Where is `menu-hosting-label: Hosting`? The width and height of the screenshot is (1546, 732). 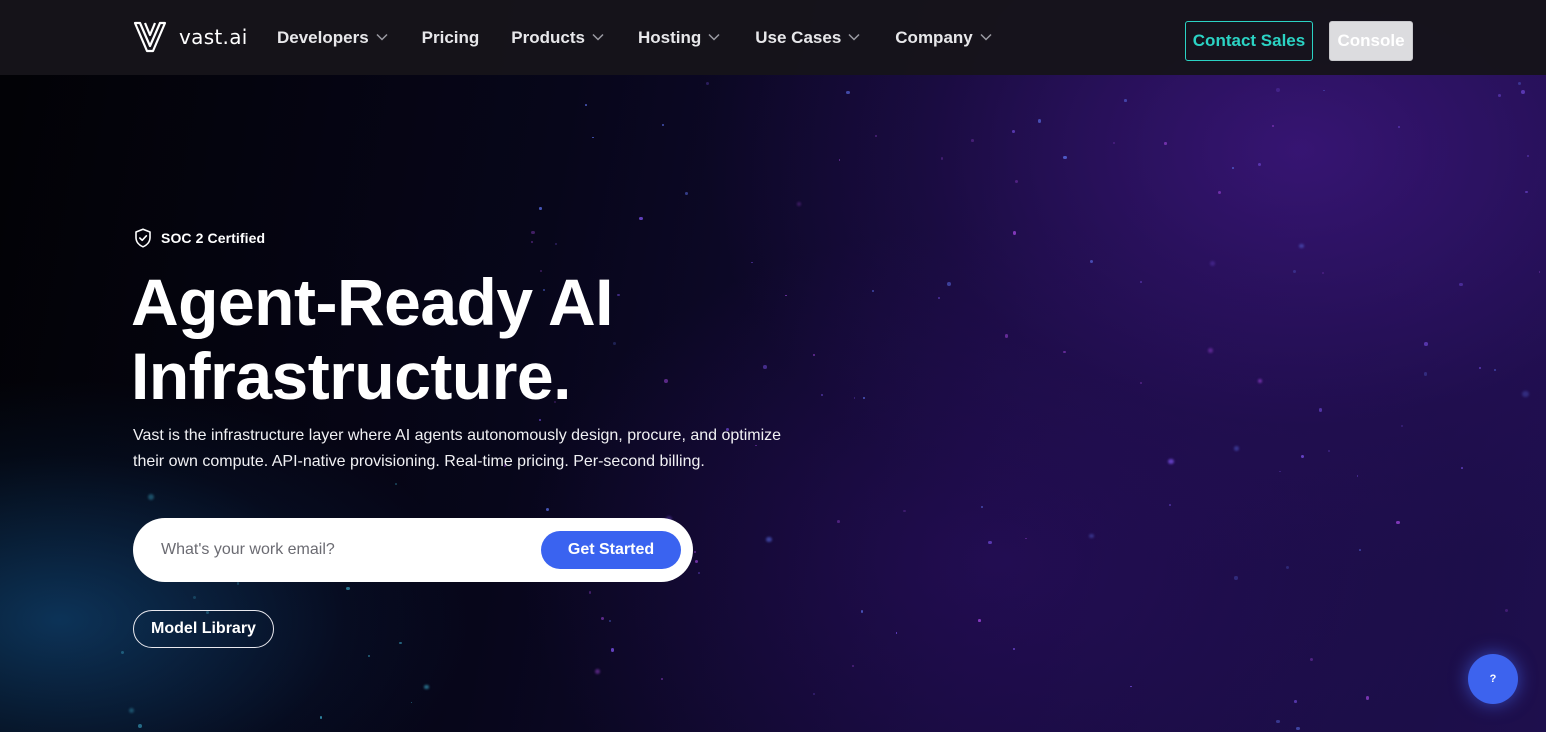
menu-hosting-label: Hosting is located at coordinates (669, 37).